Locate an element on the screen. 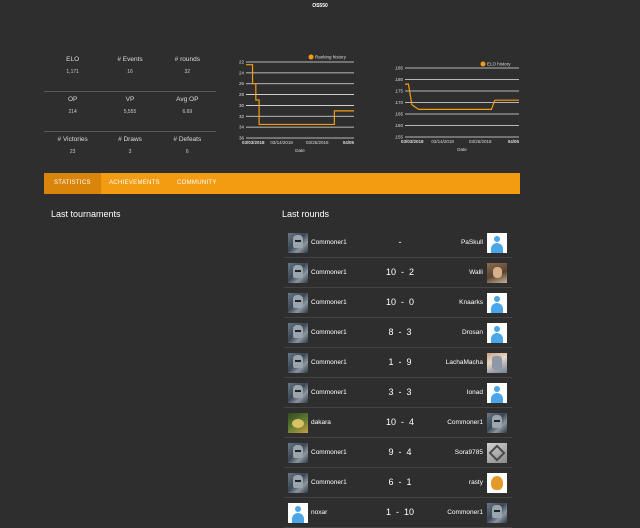  round-row: noxar 1 - 10 Commoner1 is located at coordinates (398, 513).